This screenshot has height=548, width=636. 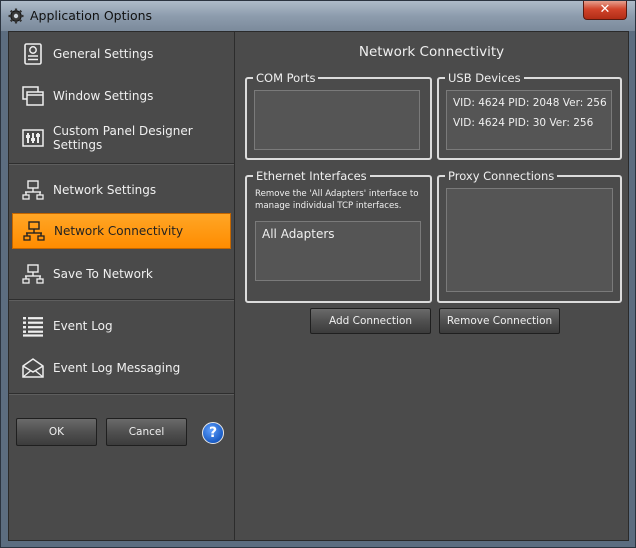 I want to click on sidebar-item-label: Save To Network, so click(x=103, y=274).